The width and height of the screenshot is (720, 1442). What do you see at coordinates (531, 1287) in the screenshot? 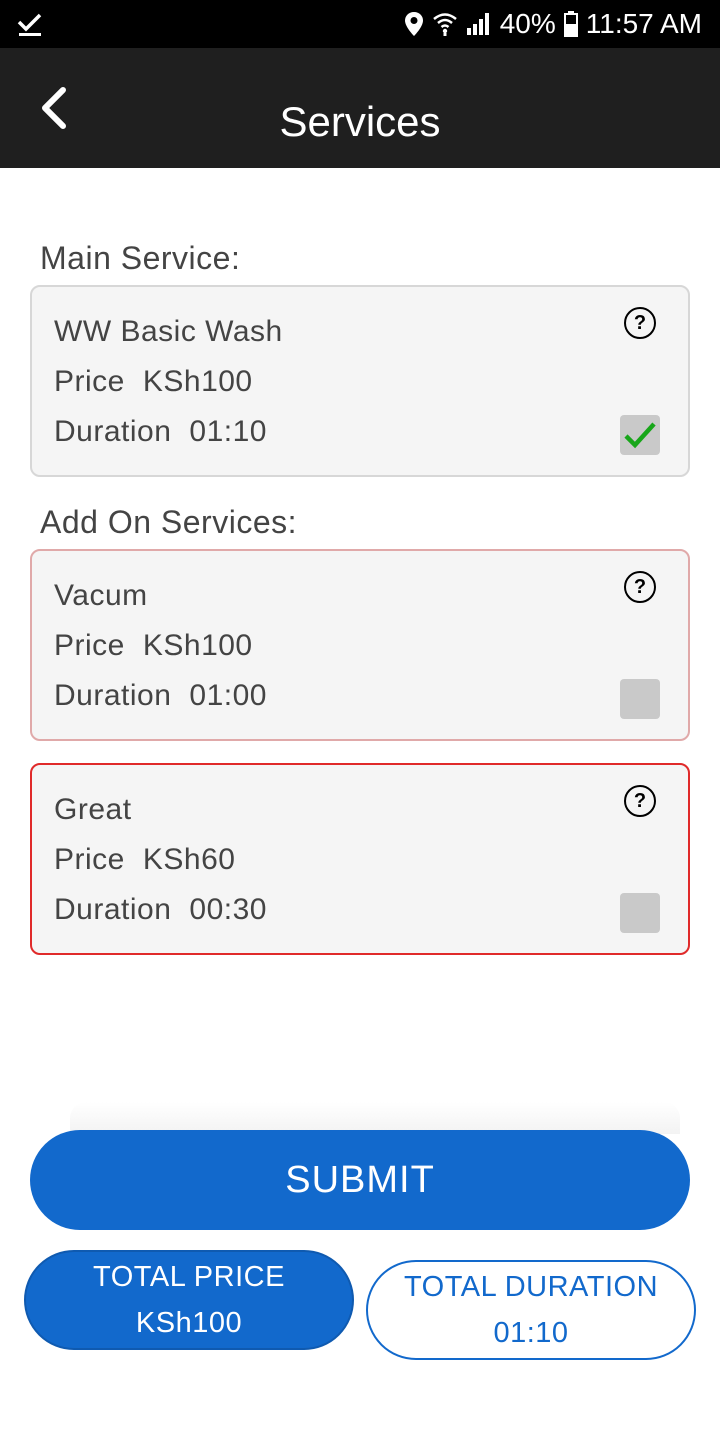
I see `total-duration-label: TOTAL DURATION` at bounding box center [531, 1287].